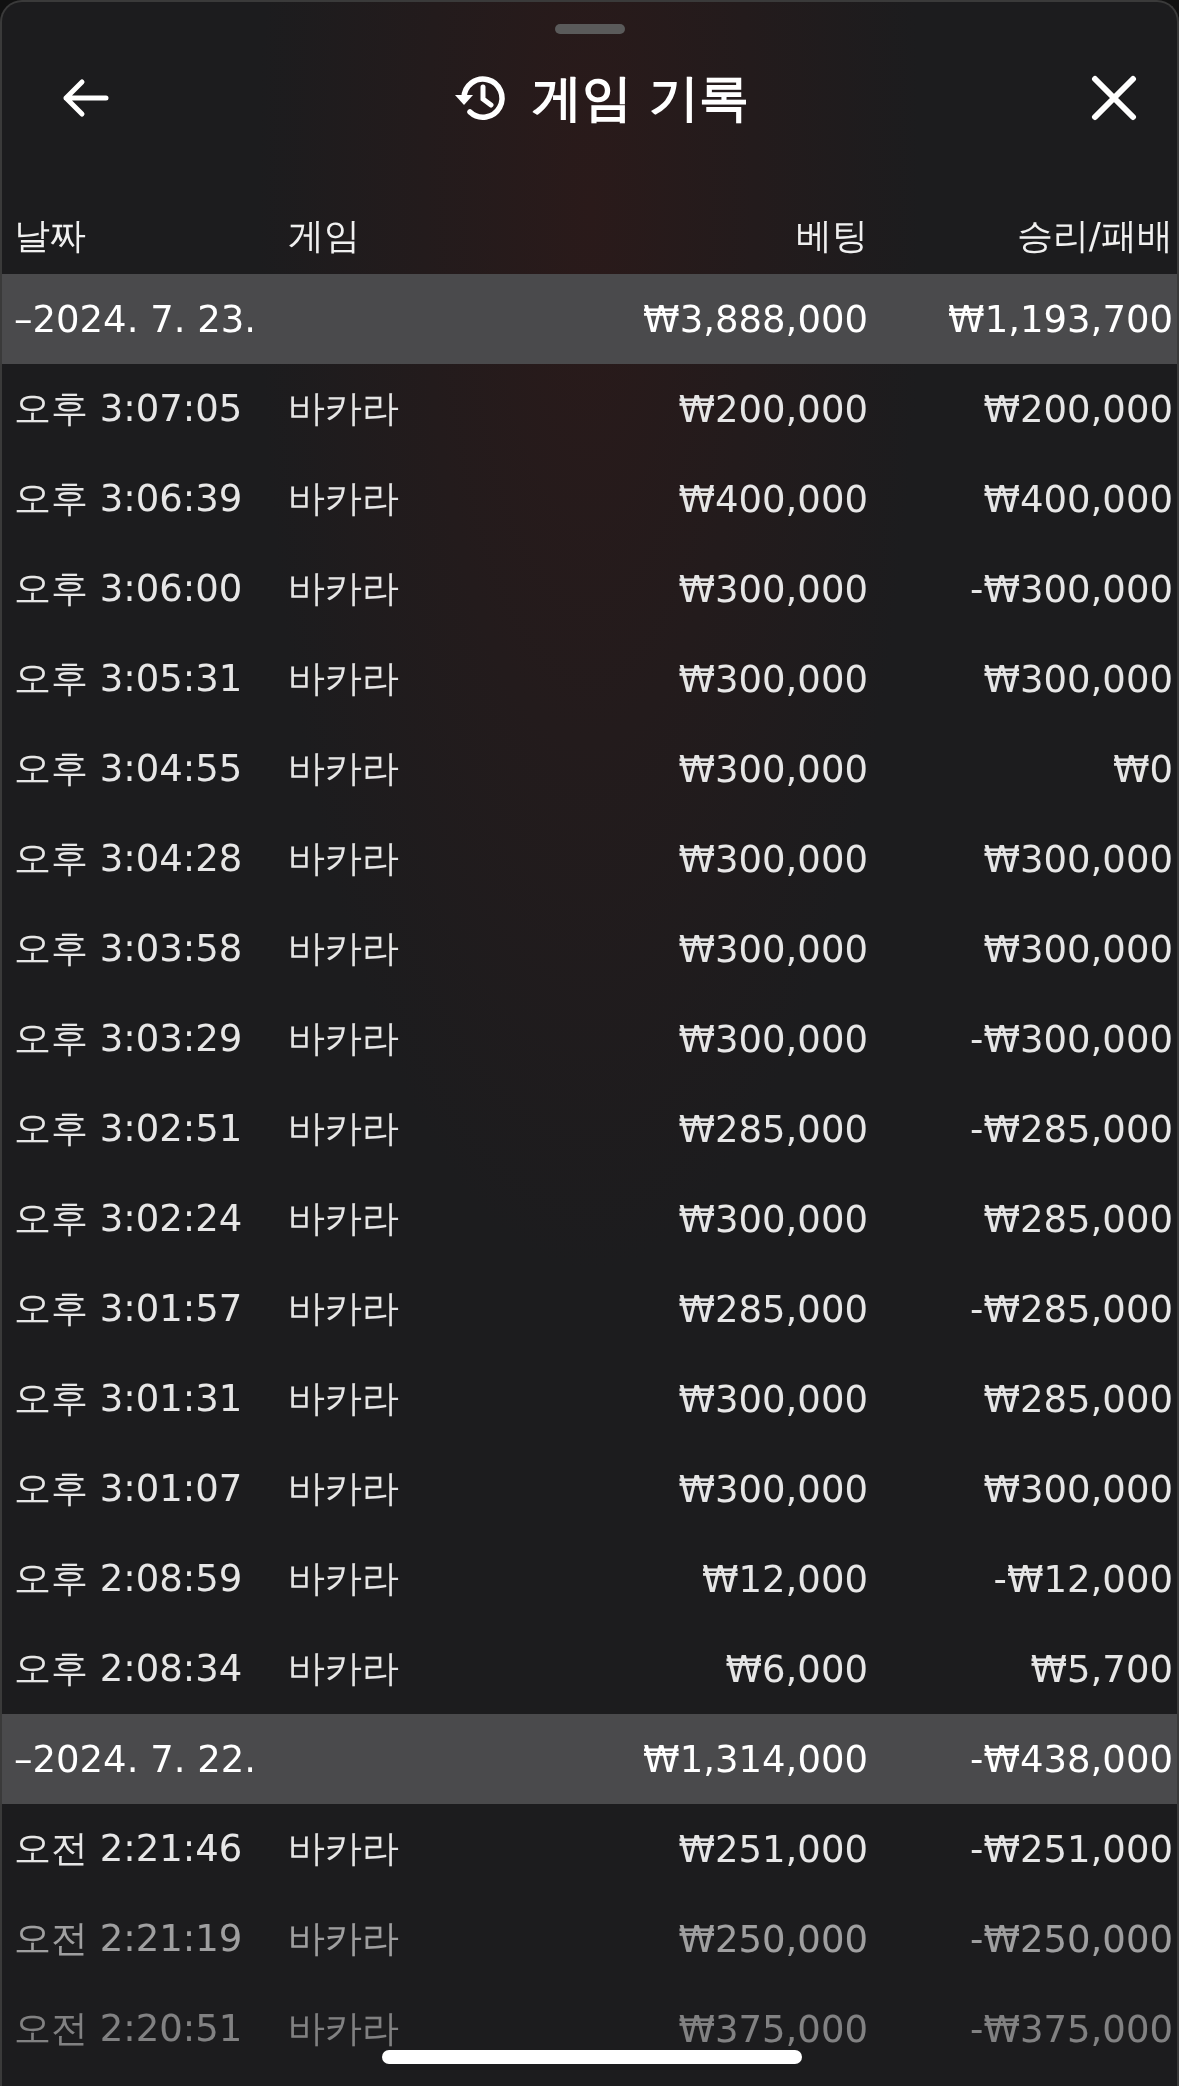 This screenshot has width=1179, height=2086. I want to click on bet-cell-text: ₩12,000, so click(784, 1579).